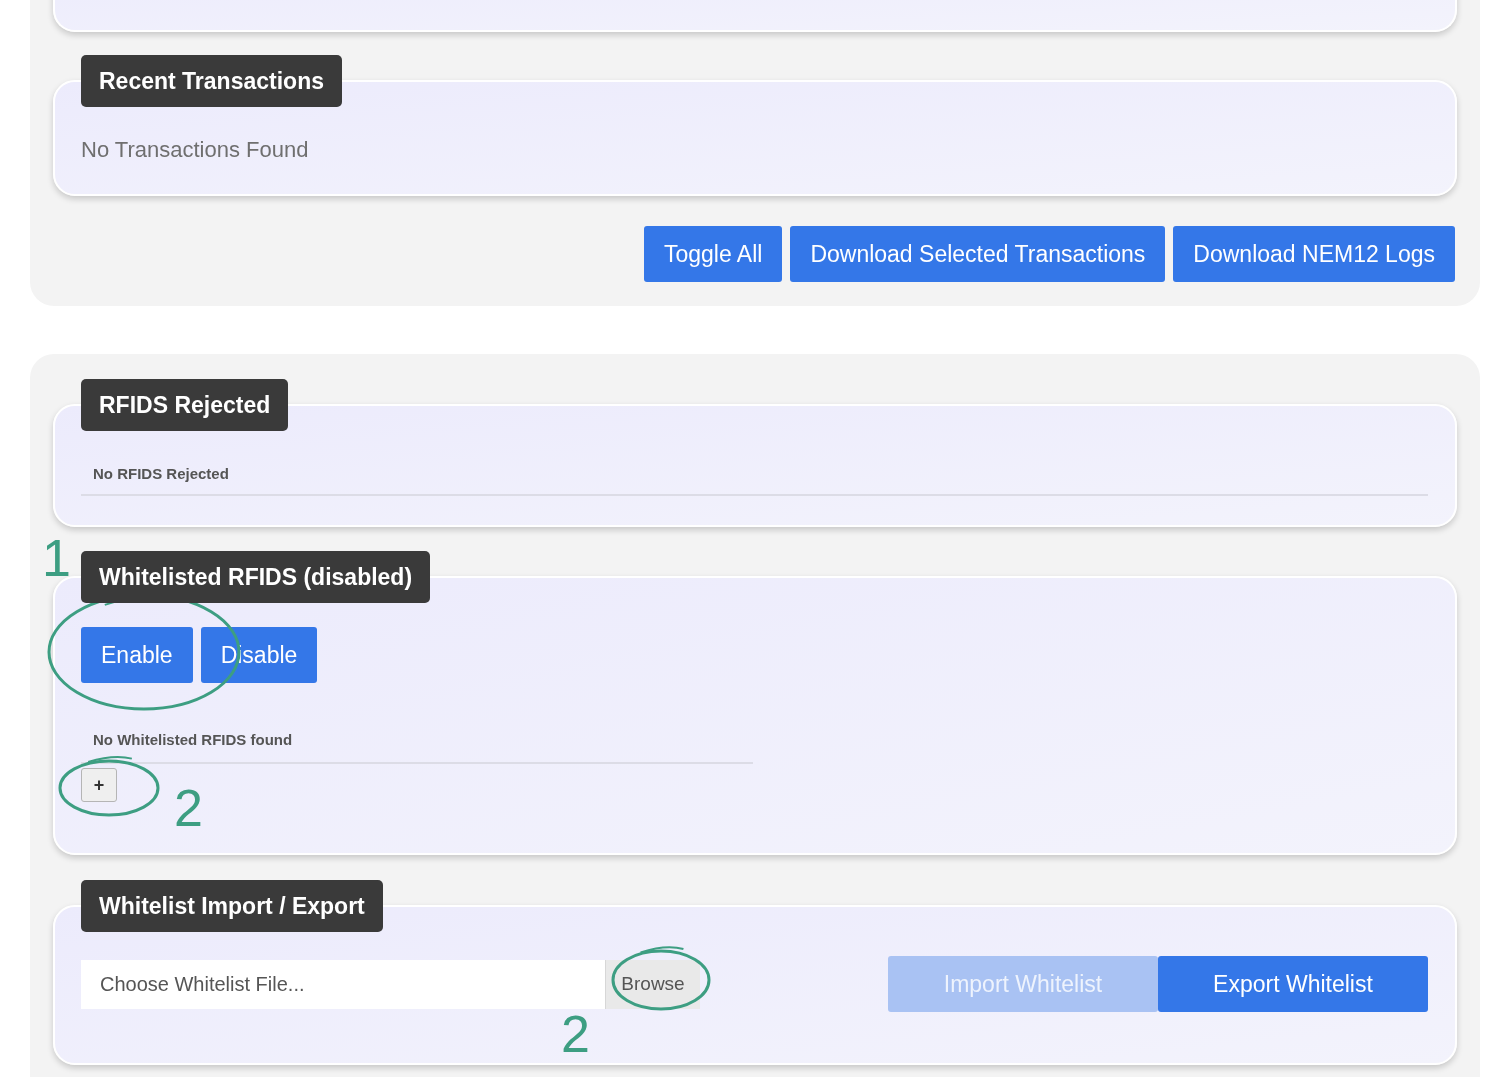 This screenshot has height=1077, width=1495. What do you see at coordinates (1314, 254) in the screenshot?
I see `action-button: Download NEM12 Logs` at bounding box center [1314, 254].